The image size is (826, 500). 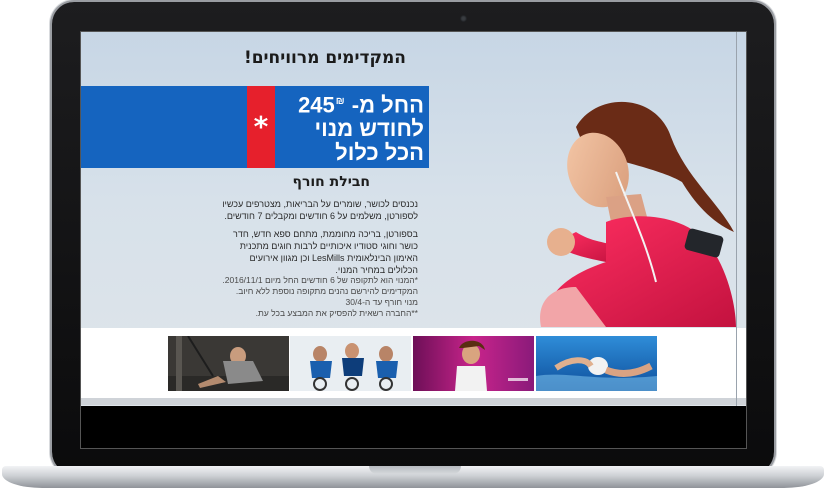 What do you see at coordinates (261, 127) in the screenshot?
I see `promo-asterisk-badge: *` at bounding box center [261, 127].